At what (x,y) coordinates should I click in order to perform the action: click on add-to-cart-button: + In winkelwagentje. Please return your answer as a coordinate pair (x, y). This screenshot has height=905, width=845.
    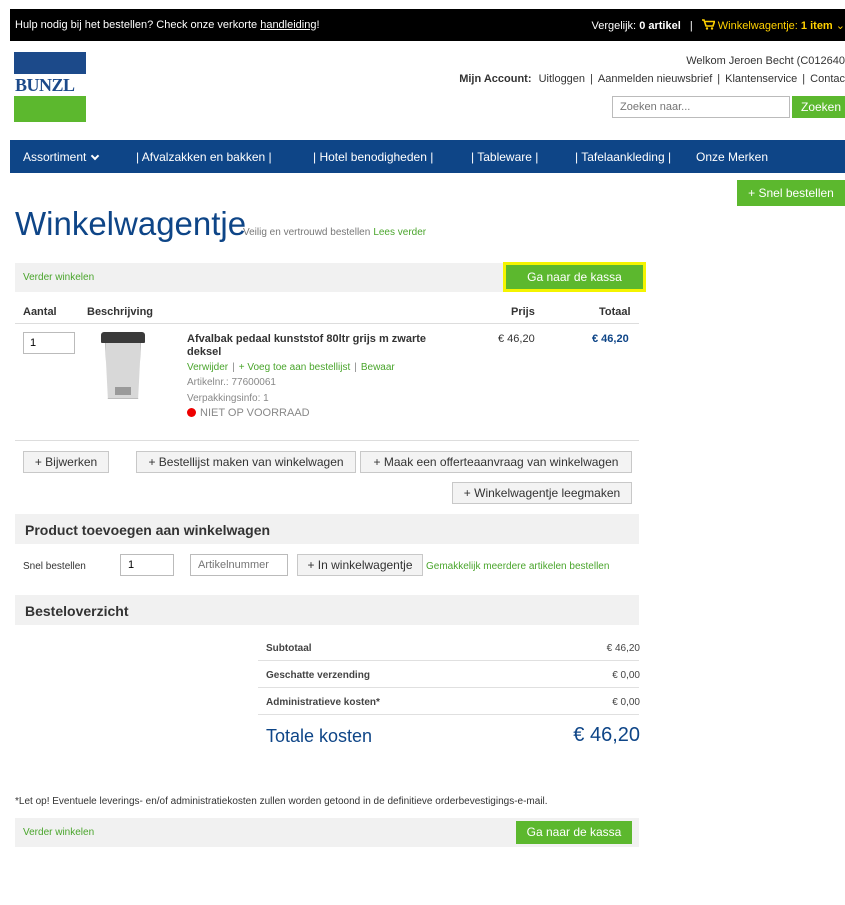
    Looking at the image, I should click on (360, 565).